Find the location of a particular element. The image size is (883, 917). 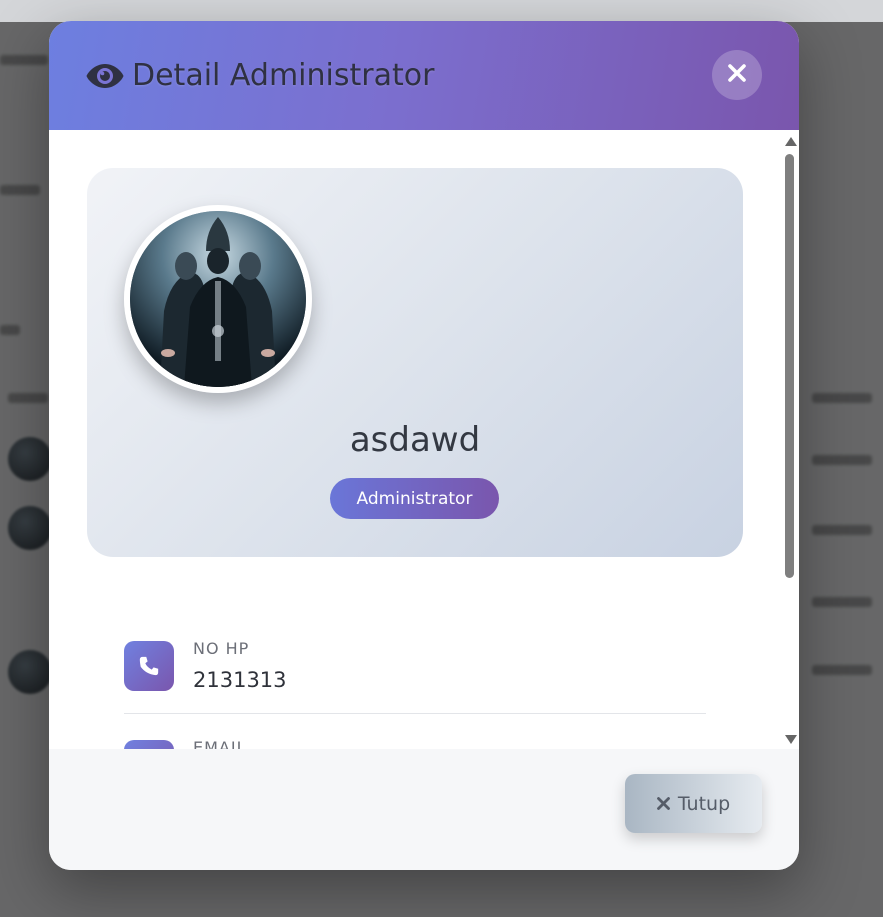

email-label: EMAIL is located at coordinates (220, 743).